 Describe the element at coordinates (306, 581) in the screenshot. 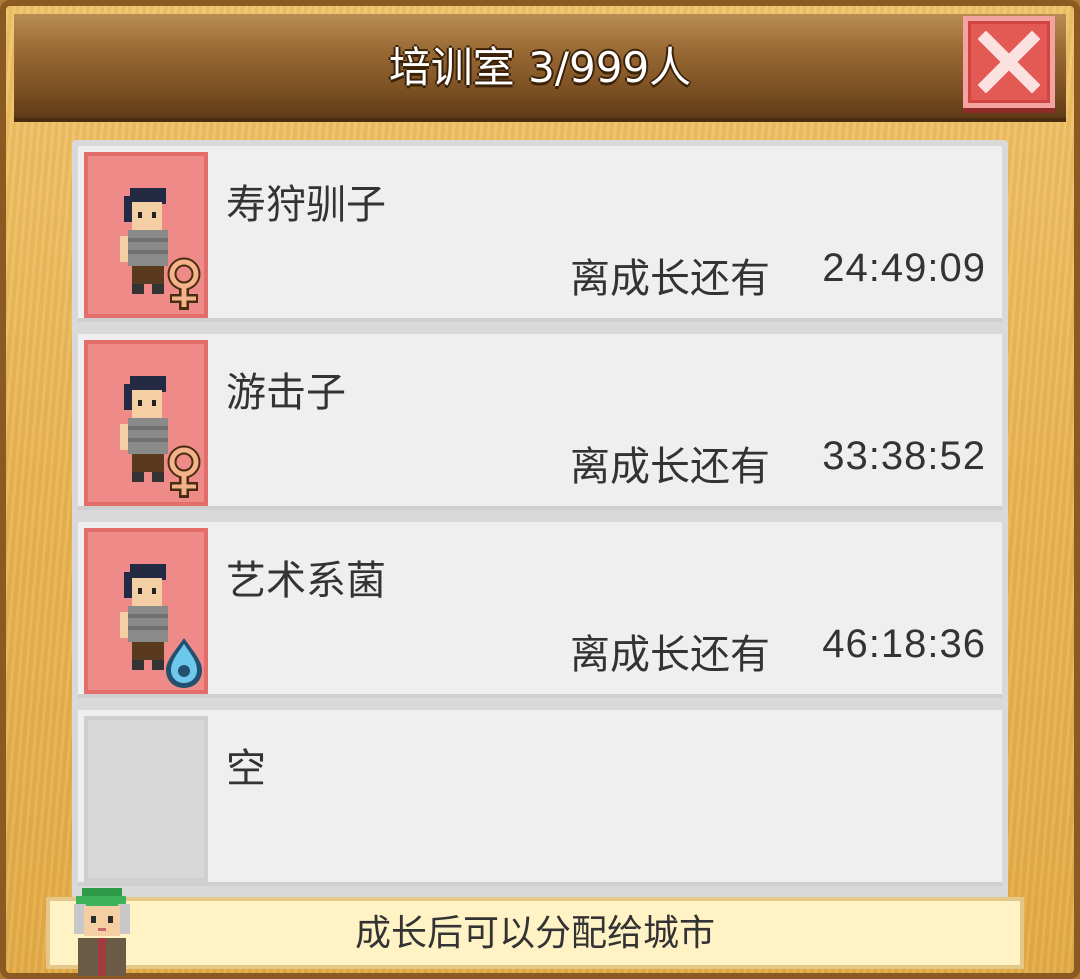

I see `trainee-name: 艺术系菌` at that location.